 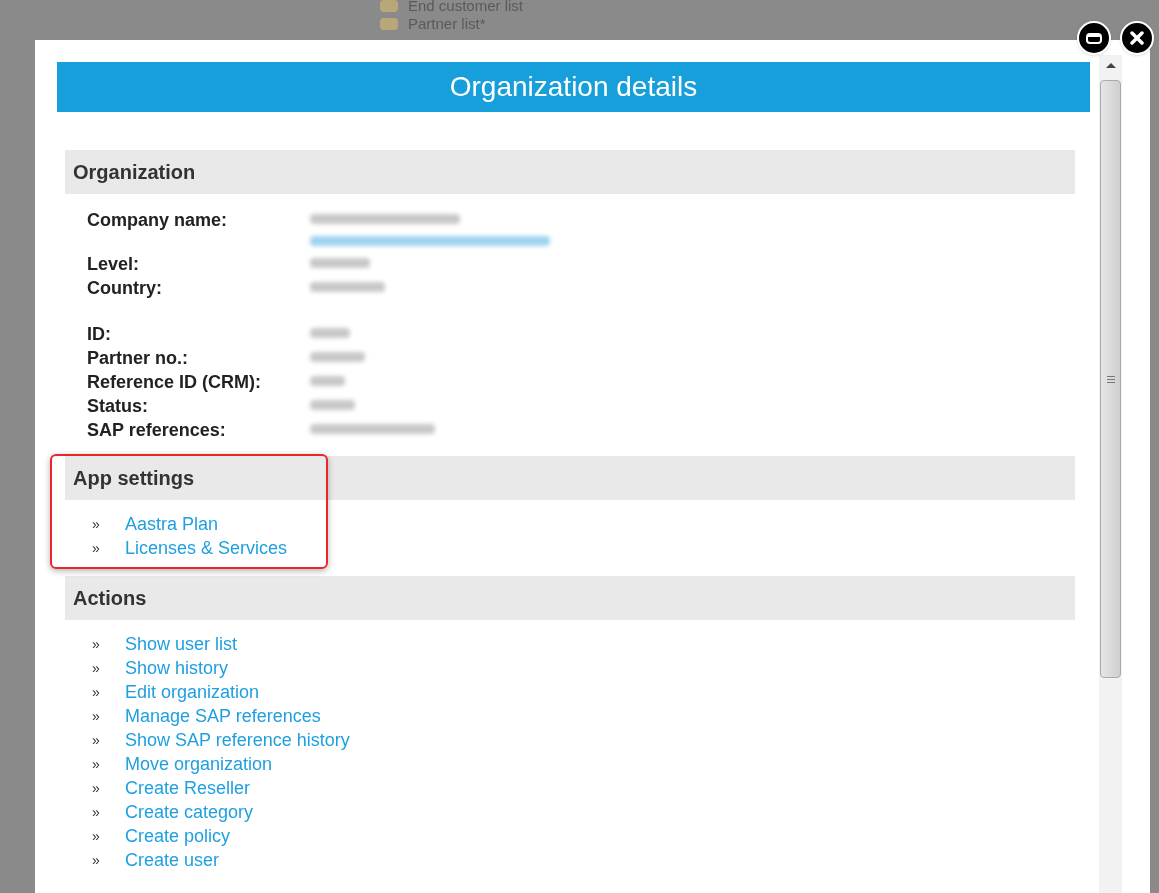 I want to click on scroll-up-icon, so click(x=1110, y=65).